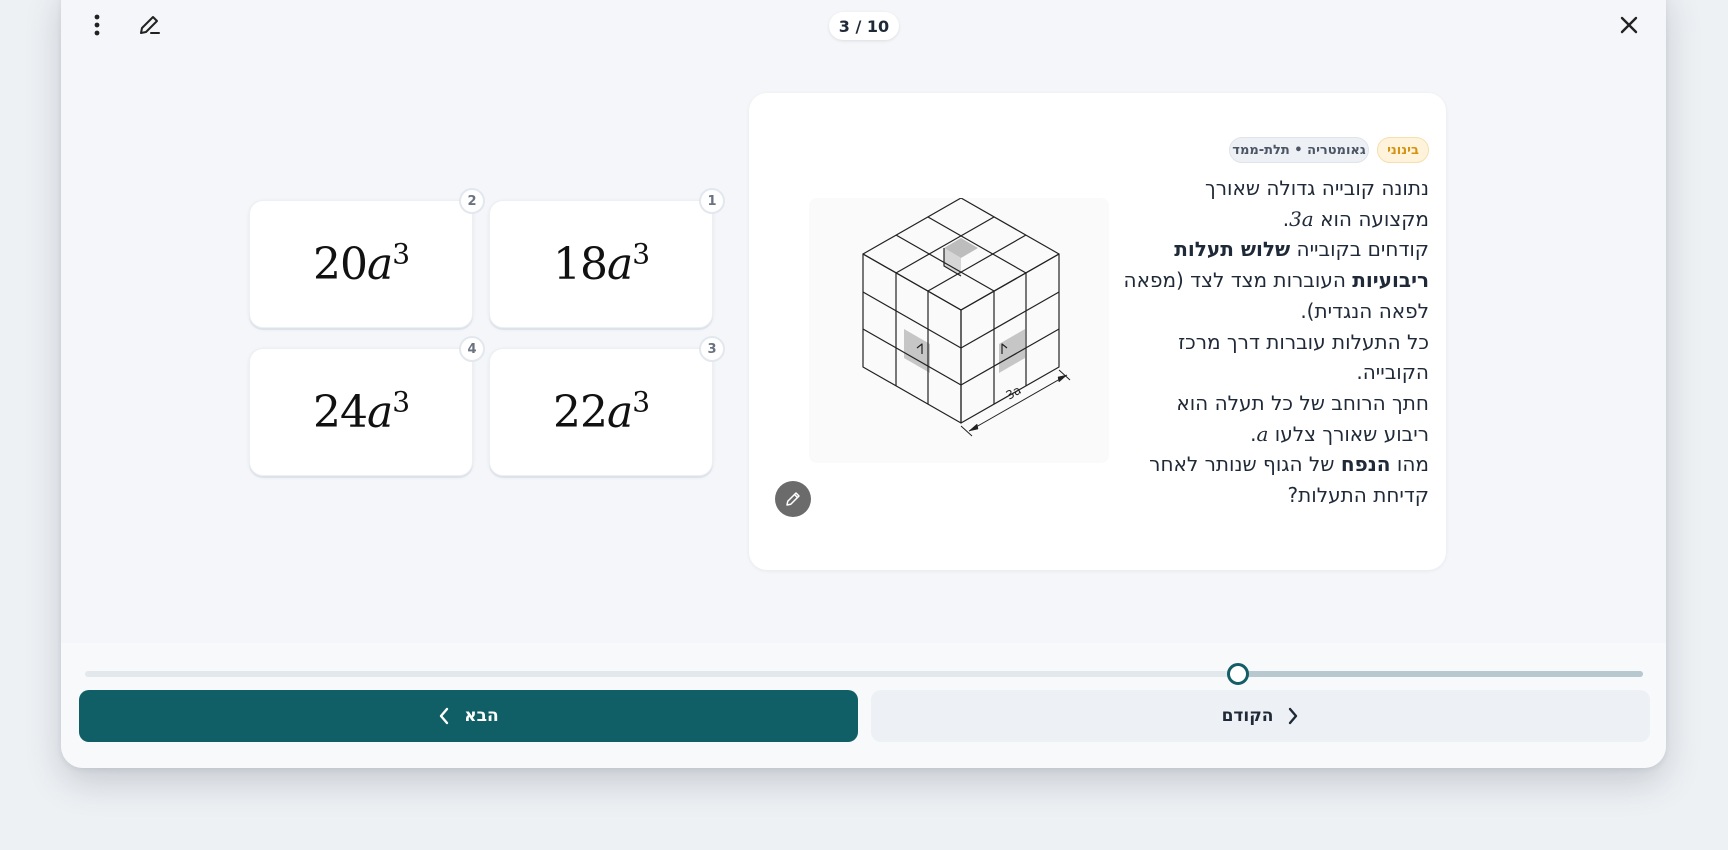 This screenshot has height=850, width=1728. I want to click on option-number-badge: 2, so click(472, 201).